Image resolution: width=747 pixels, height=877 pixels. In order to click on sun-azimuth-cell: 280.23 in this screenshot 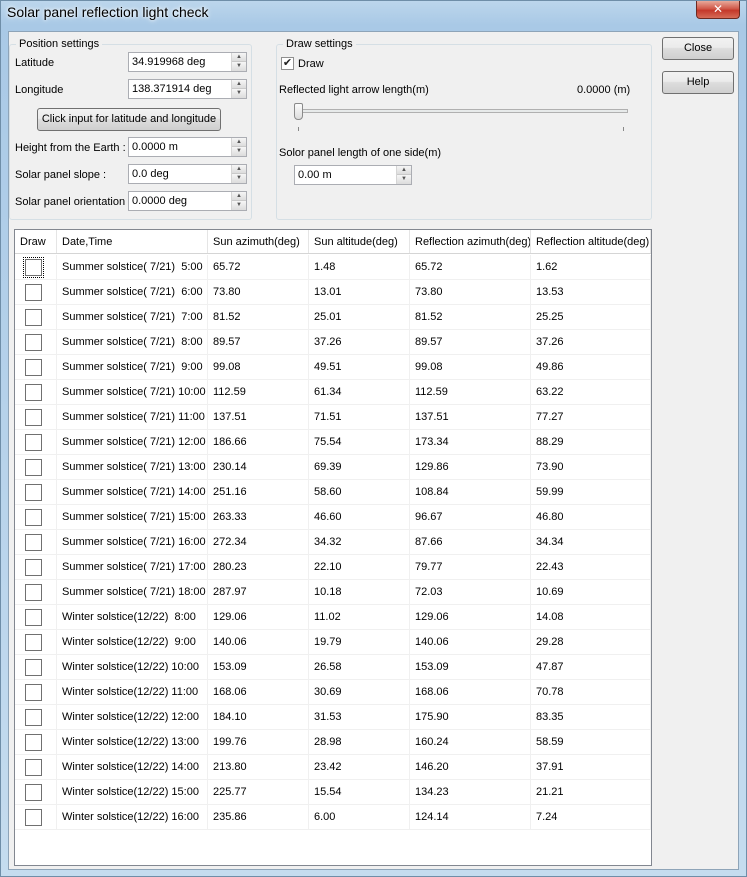, I will do `click(258, 567)`.